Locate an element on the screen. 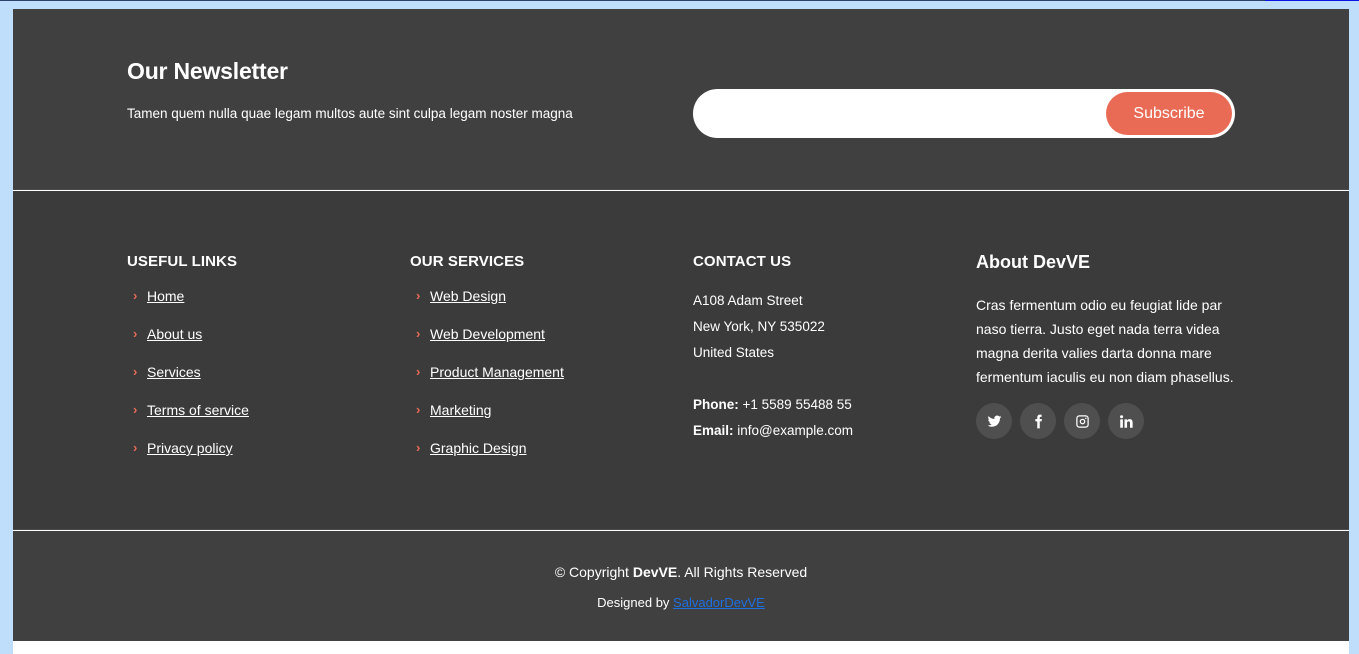 The image size is (1359, 654). credits-text: Designed by SalvadorDevVE is located at coordinates (681, 602).